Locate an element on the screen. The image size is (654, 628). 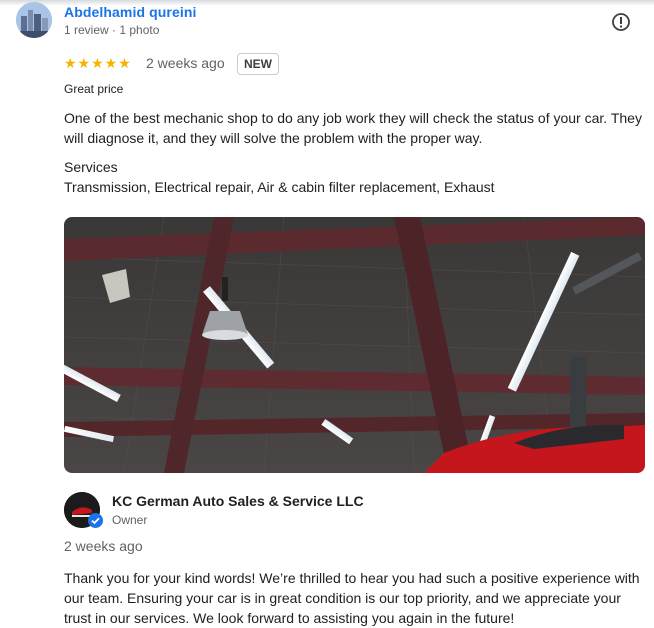
owner-name: KC German Auto Sales & Service LLC is located at coordinates (238, 501).